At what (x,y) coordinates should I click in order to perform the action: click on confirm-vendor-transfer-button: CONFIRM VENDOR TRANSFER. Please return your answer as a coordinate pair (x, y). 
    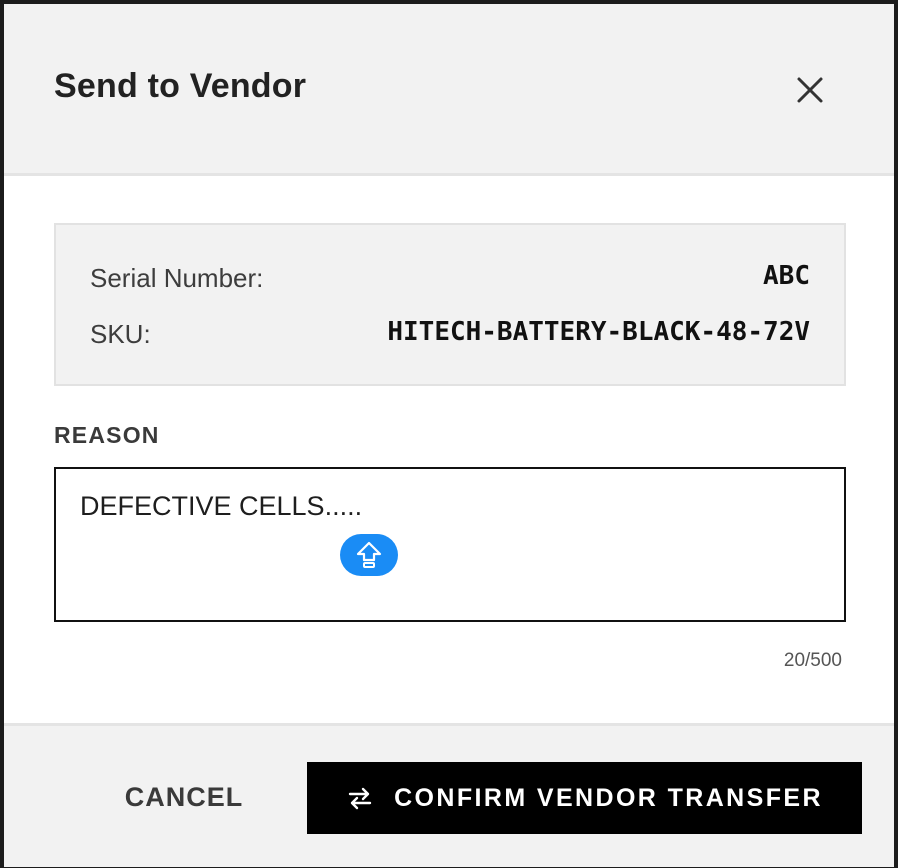
    Looking at the image, I should click on (584, 798).